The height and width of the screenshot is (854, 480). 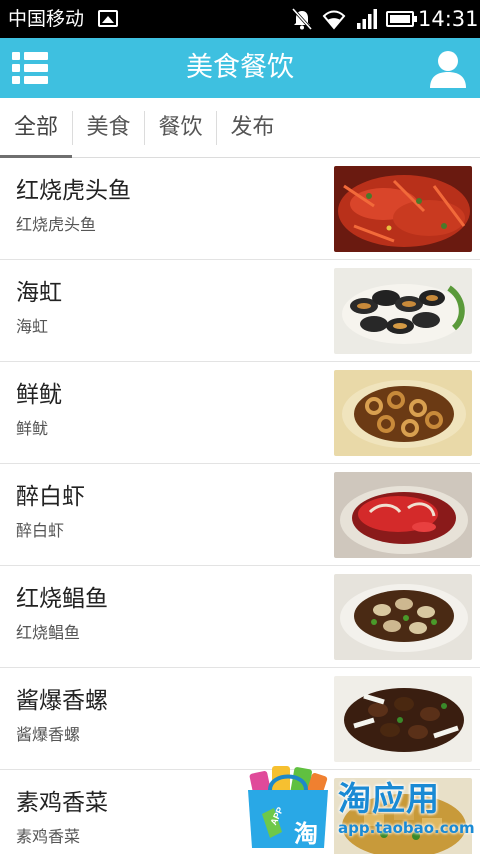 What do you see at coordinates (73, 191) in the screenshot?
I see `item-title: 红烧虎头鱼` at bounding box center [73, 191].